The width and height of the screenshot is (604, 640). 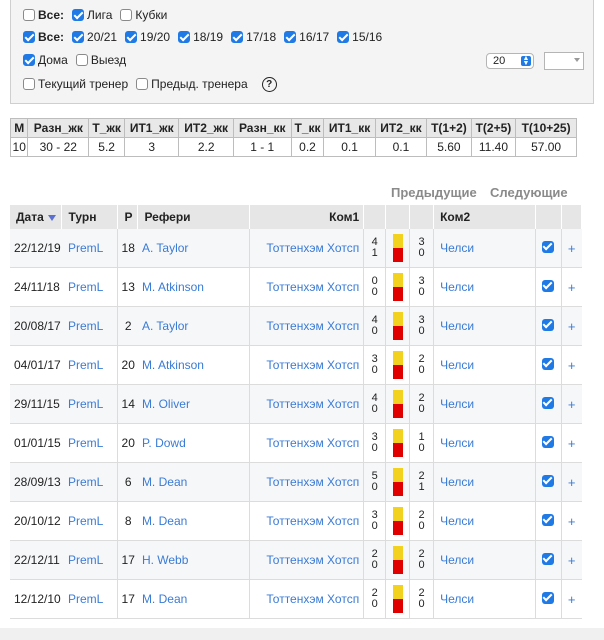 I want to click on team1-column-header: Ком1, so click(x=307, y=217).